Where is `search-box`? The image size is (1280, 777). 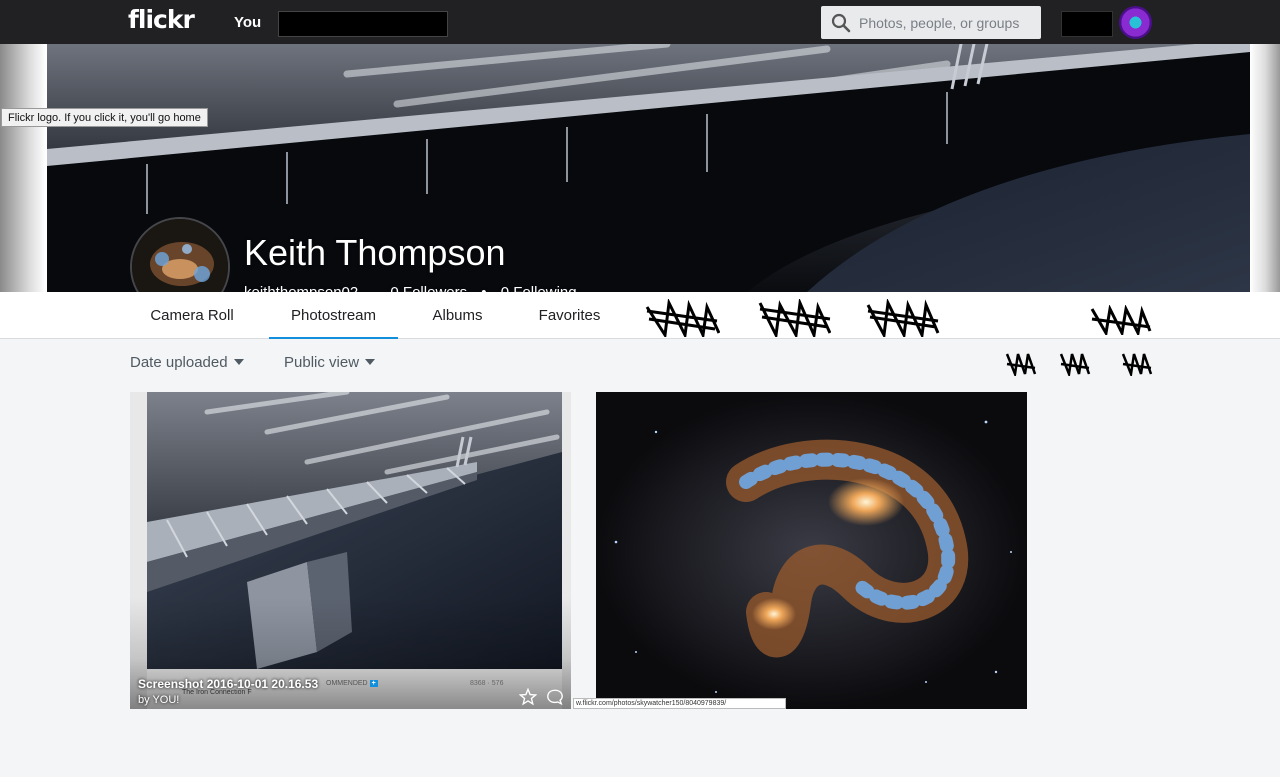
search-box is located at coordinates (931, 22).